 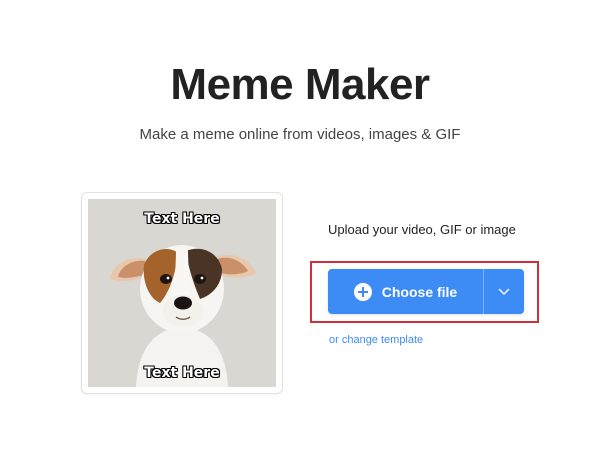 I want to click on meme-top-text: Text Here, so click(x=182, y=219).